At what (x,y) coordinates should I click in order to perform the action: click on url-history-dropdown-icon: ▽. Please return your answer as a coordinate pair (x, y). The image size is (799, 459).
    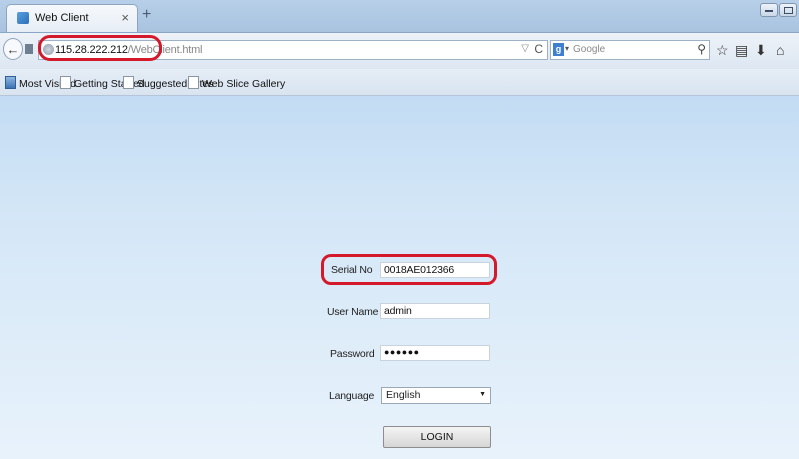
    Looking at the image, I should click on (525, 48).